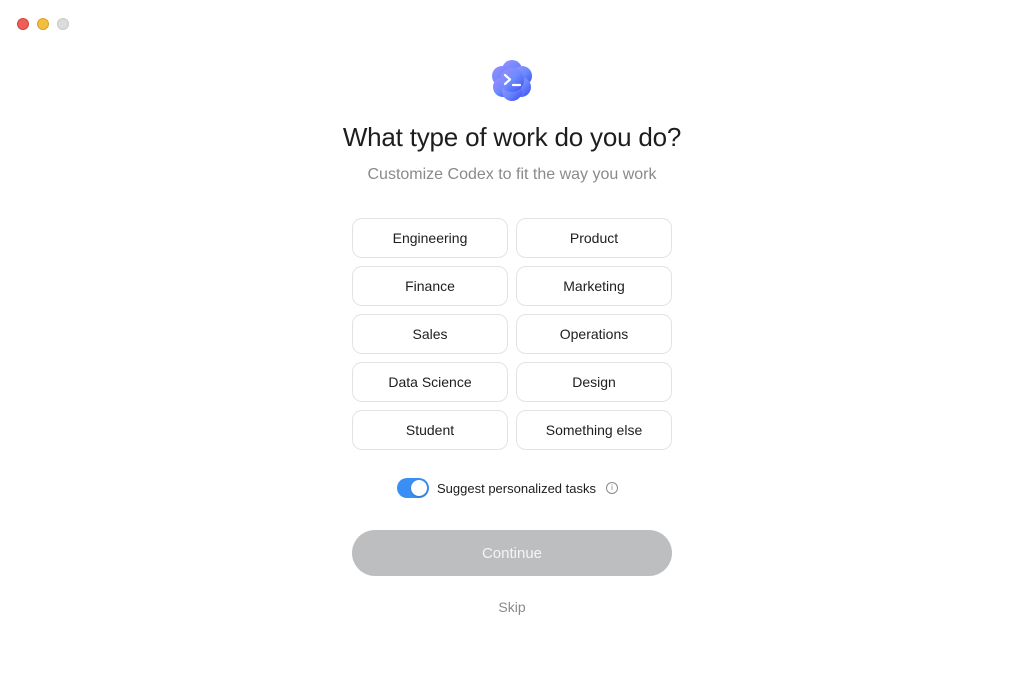  Describe the element at coordinates (594, 286) in the screenshot. I see `option-marketing: Marketing` at that location.